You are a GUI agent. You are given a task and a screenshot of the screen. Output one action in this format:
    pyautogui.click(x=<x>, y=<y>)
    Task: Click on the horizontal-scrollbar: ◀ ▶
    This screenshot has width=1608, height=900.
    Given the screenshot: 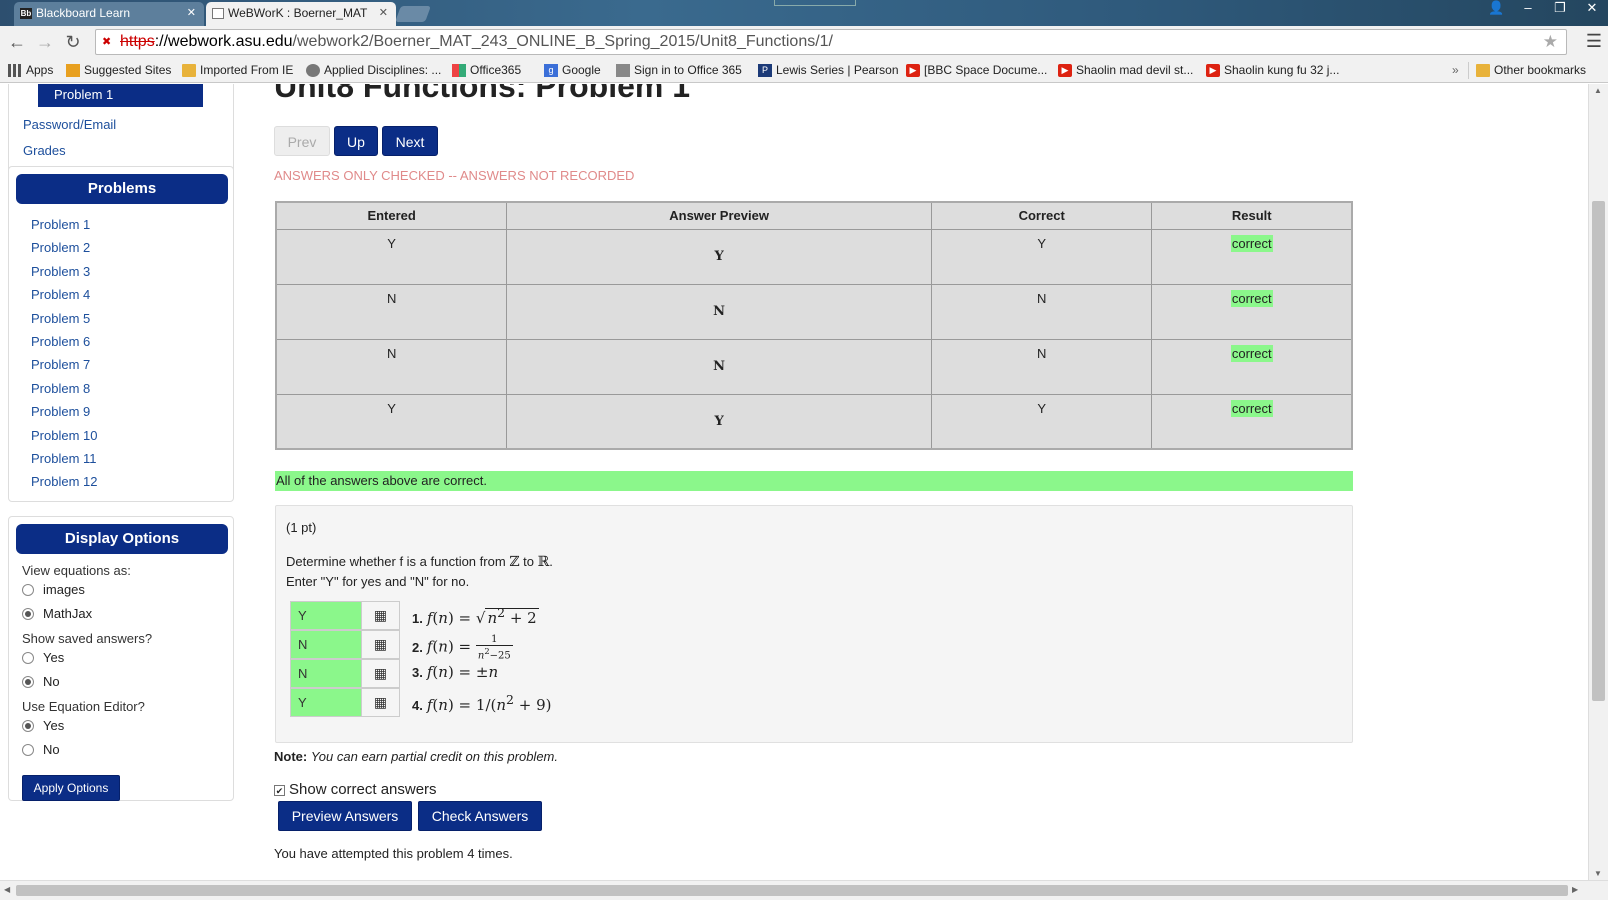 What is the action you would take?
    pyautogui.click(x=804, y=890)
    